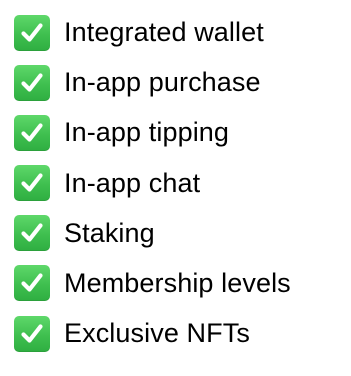 The image size is (351, 376). I want to click on list-item: Exclusive NFTs, so click(179, 333).